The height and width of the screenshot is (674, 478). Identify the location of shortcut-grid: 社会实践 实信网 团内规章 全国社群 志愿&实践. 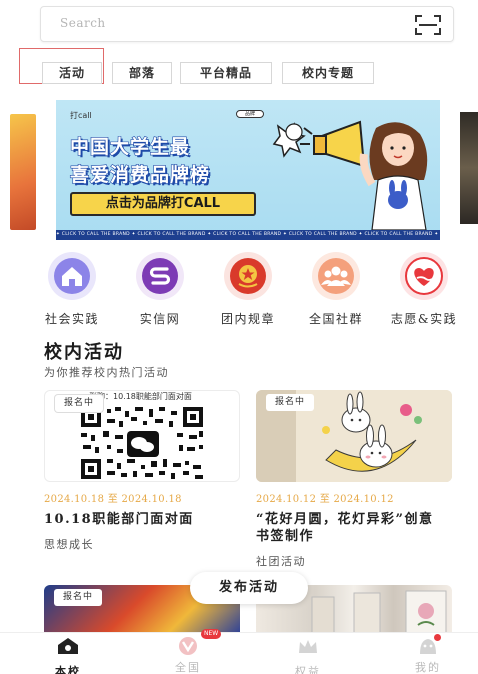
(239, 292).